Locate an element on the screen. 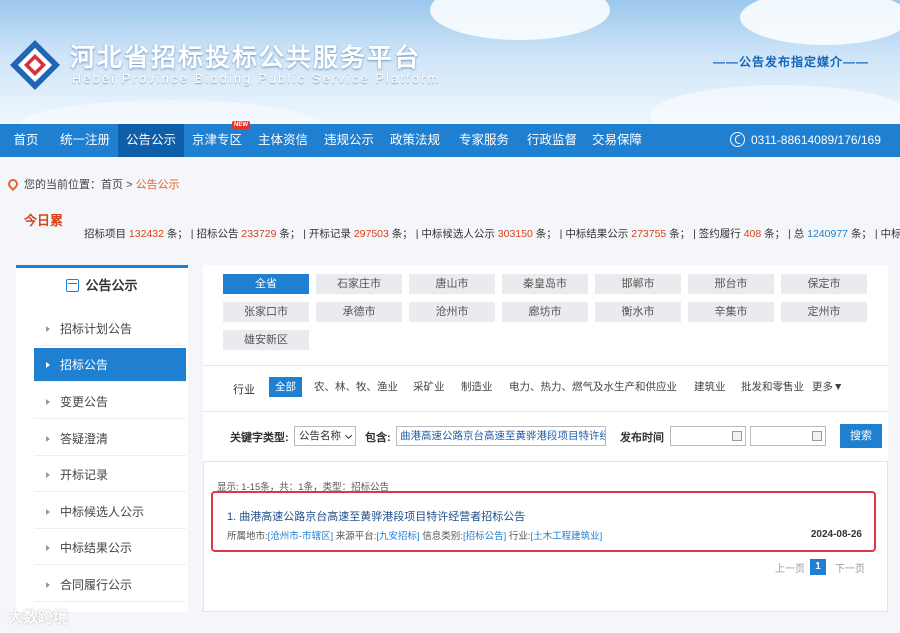 The width and height of the screenshot is (900, 633). industry-filter: 采矿业 is located at coordinates (429, 387).